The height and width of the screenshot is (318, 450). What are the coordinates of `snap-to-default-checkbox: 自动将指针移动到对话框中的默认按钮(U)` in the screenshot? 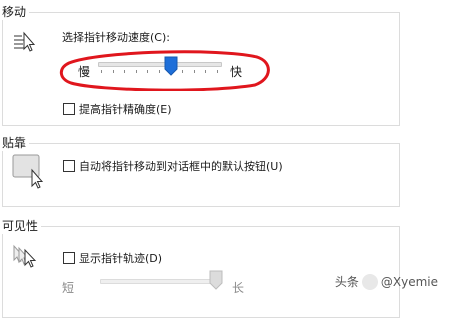 It's located at (173, 166).